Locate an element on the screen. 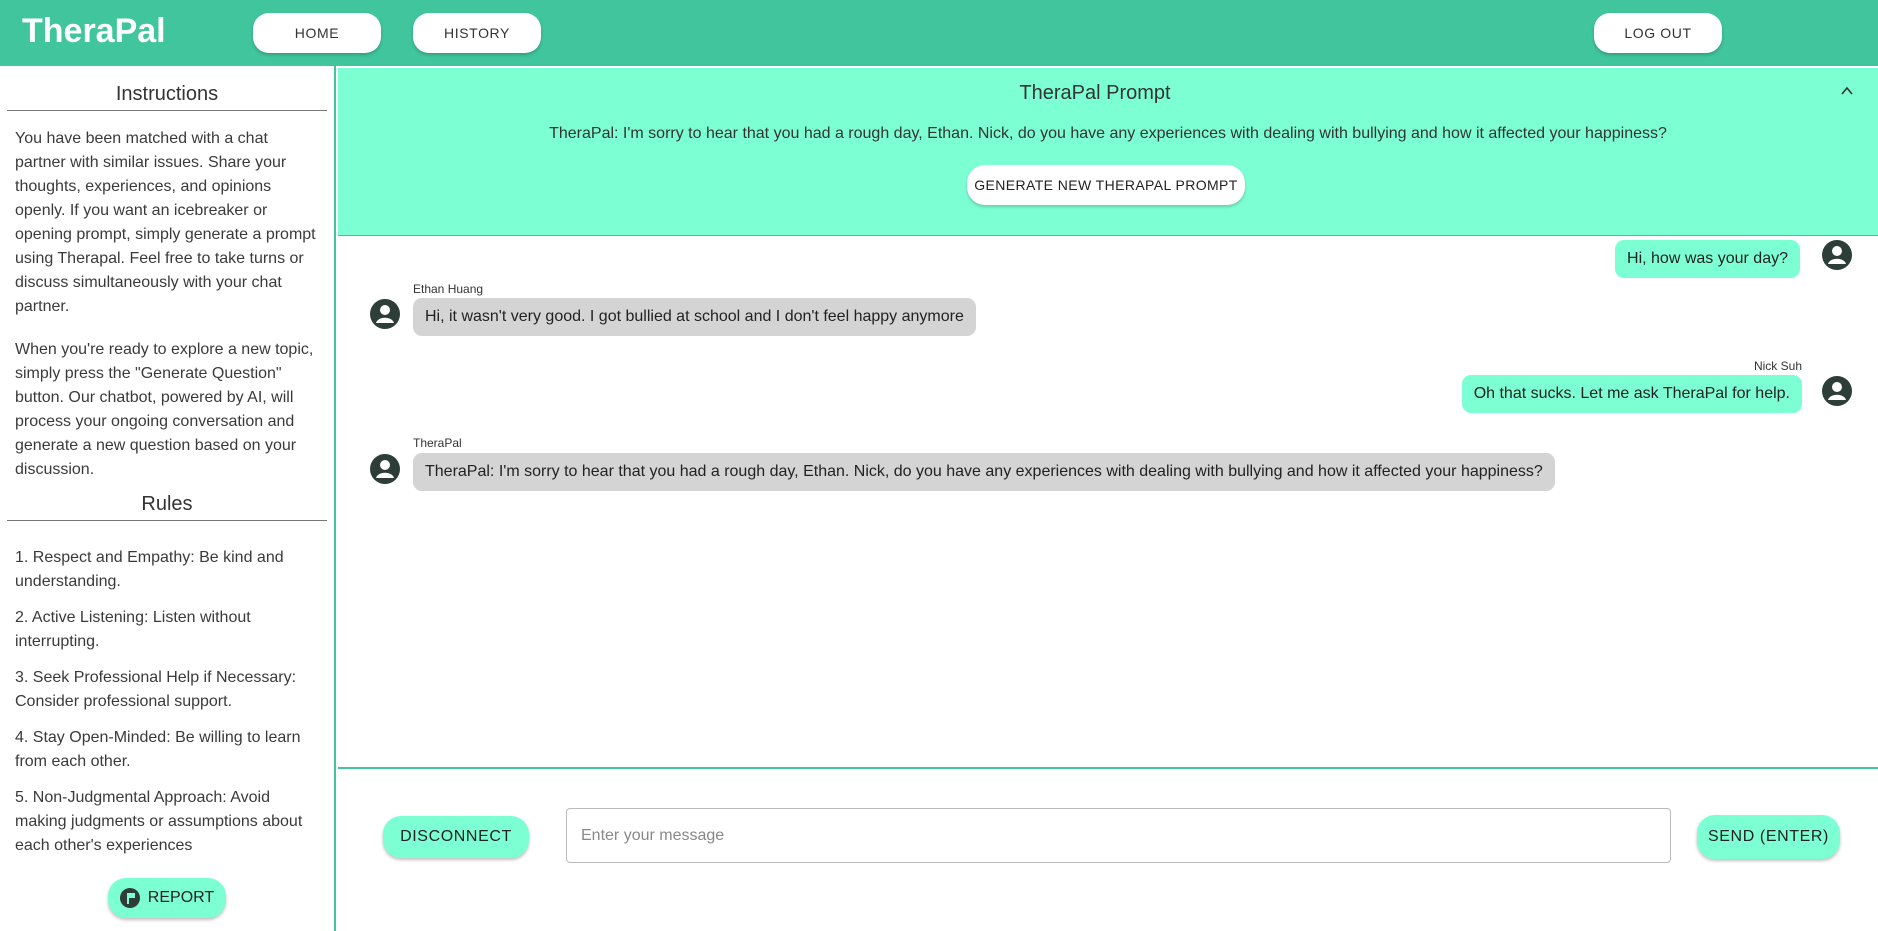 This screenshot has height=931, width=1878. app-header: TheraPal HOME HISTORY LOG OUT is located at coordinates (939, 33).